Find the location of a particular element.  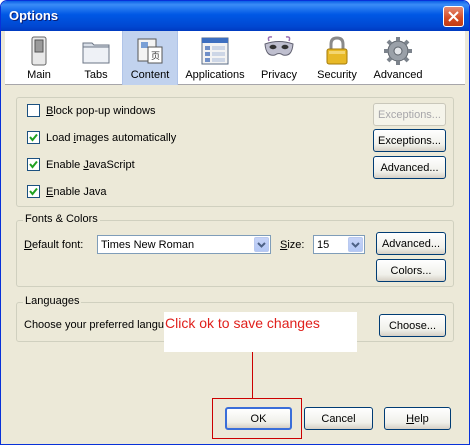

close-button is located at coordinates (453, 16).